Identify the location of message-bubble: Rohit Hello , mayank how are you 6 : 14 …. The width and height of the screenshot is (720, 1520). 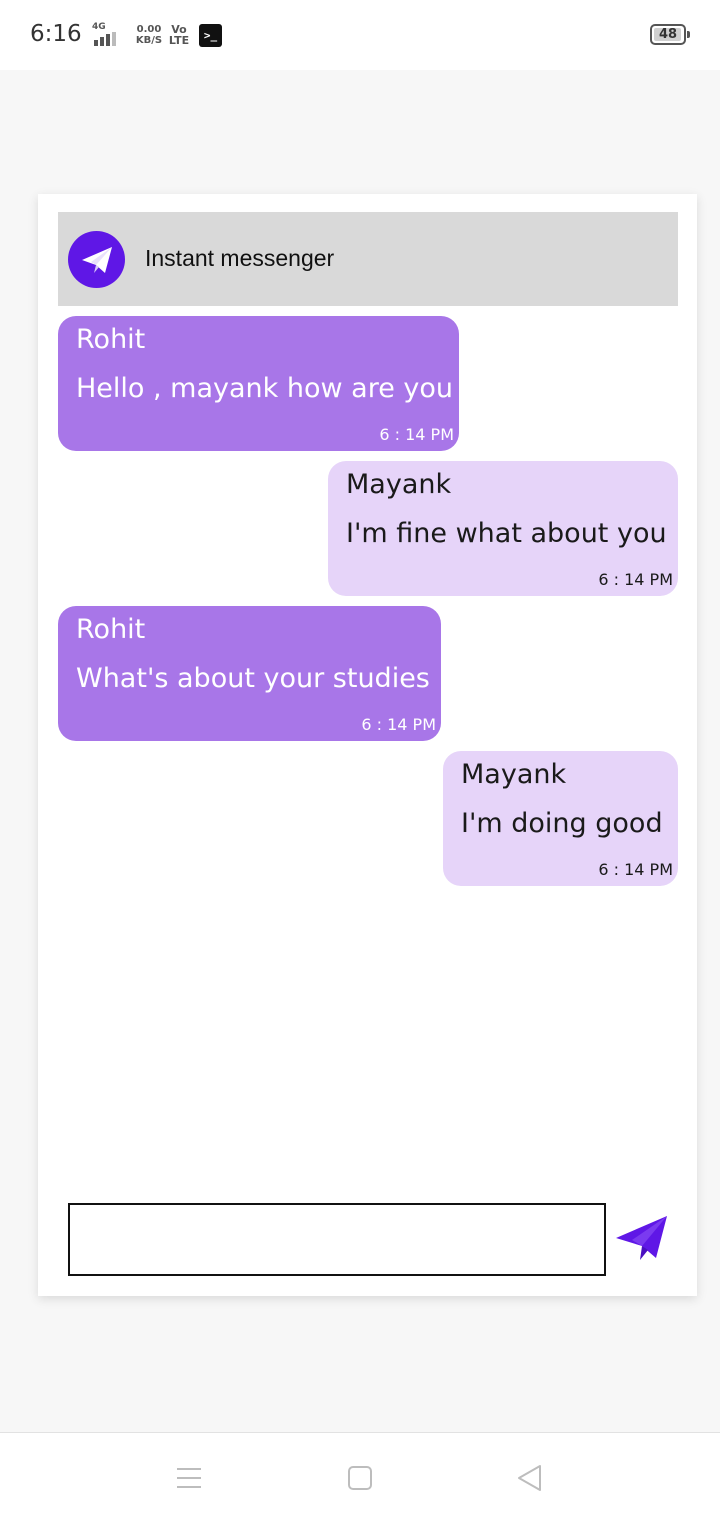
(258, 383).